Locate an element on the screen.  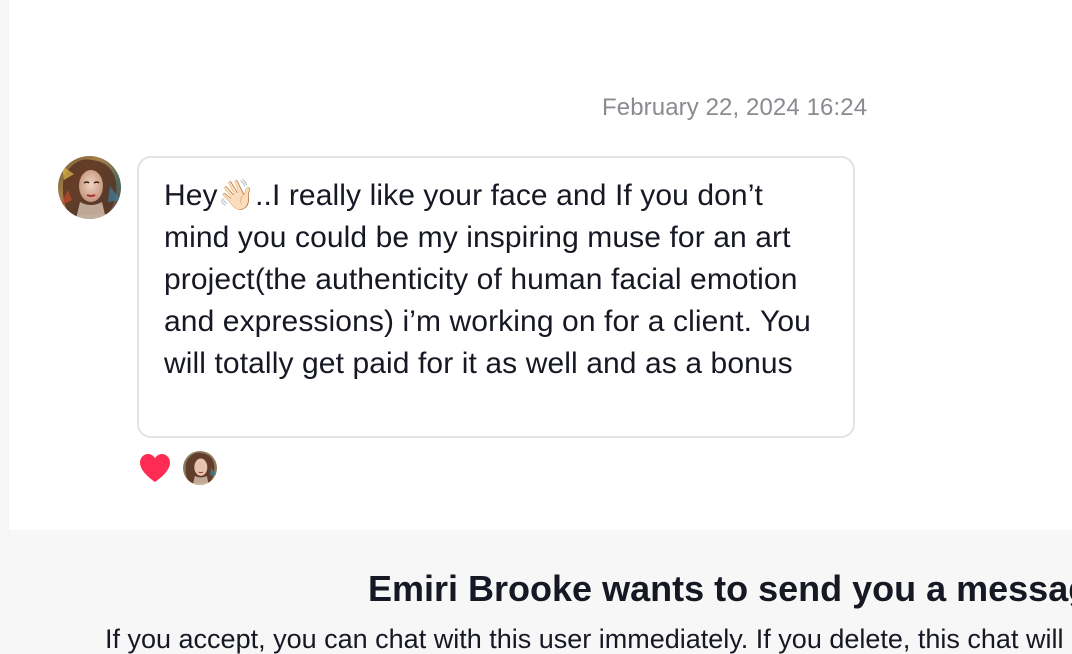
reactor-avatar is located at coordinates (200, 468).